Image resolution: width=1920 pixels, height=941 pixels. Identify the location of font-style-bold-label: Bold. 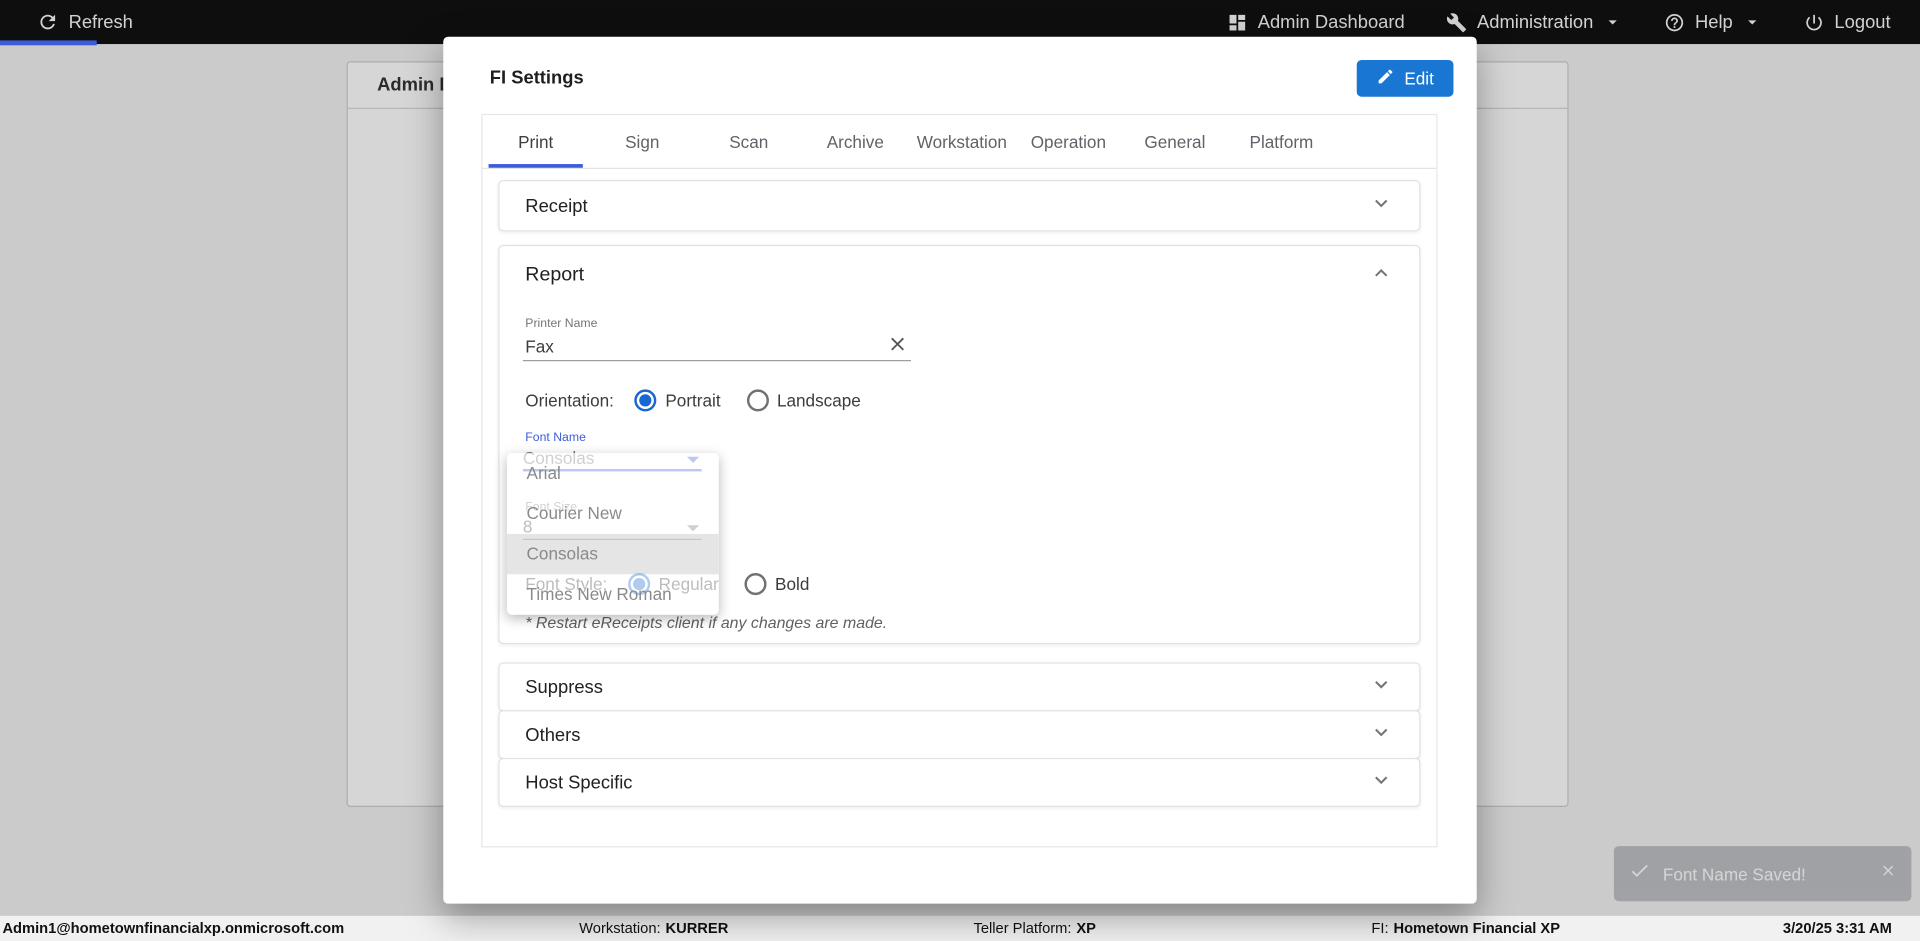
(792, 584).